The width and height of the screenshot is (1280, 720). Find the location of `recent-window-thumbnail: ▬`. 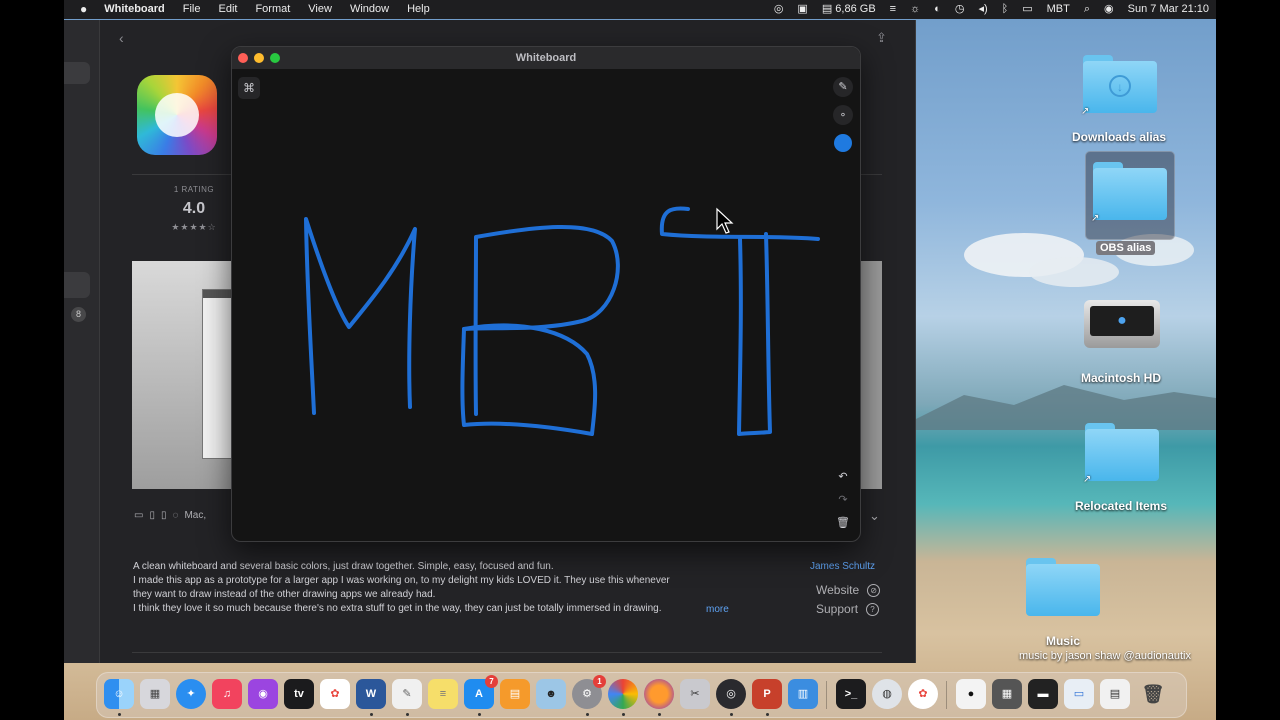

recent-window-thumbnail: ▬ is located at coordinates (1043, 694).